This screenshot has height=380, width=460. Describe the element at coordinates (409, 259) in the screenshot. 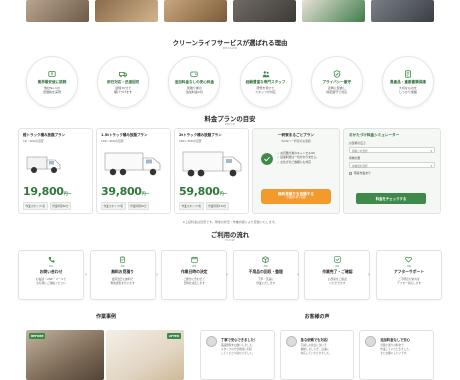

I see `heart-icon` at that location.